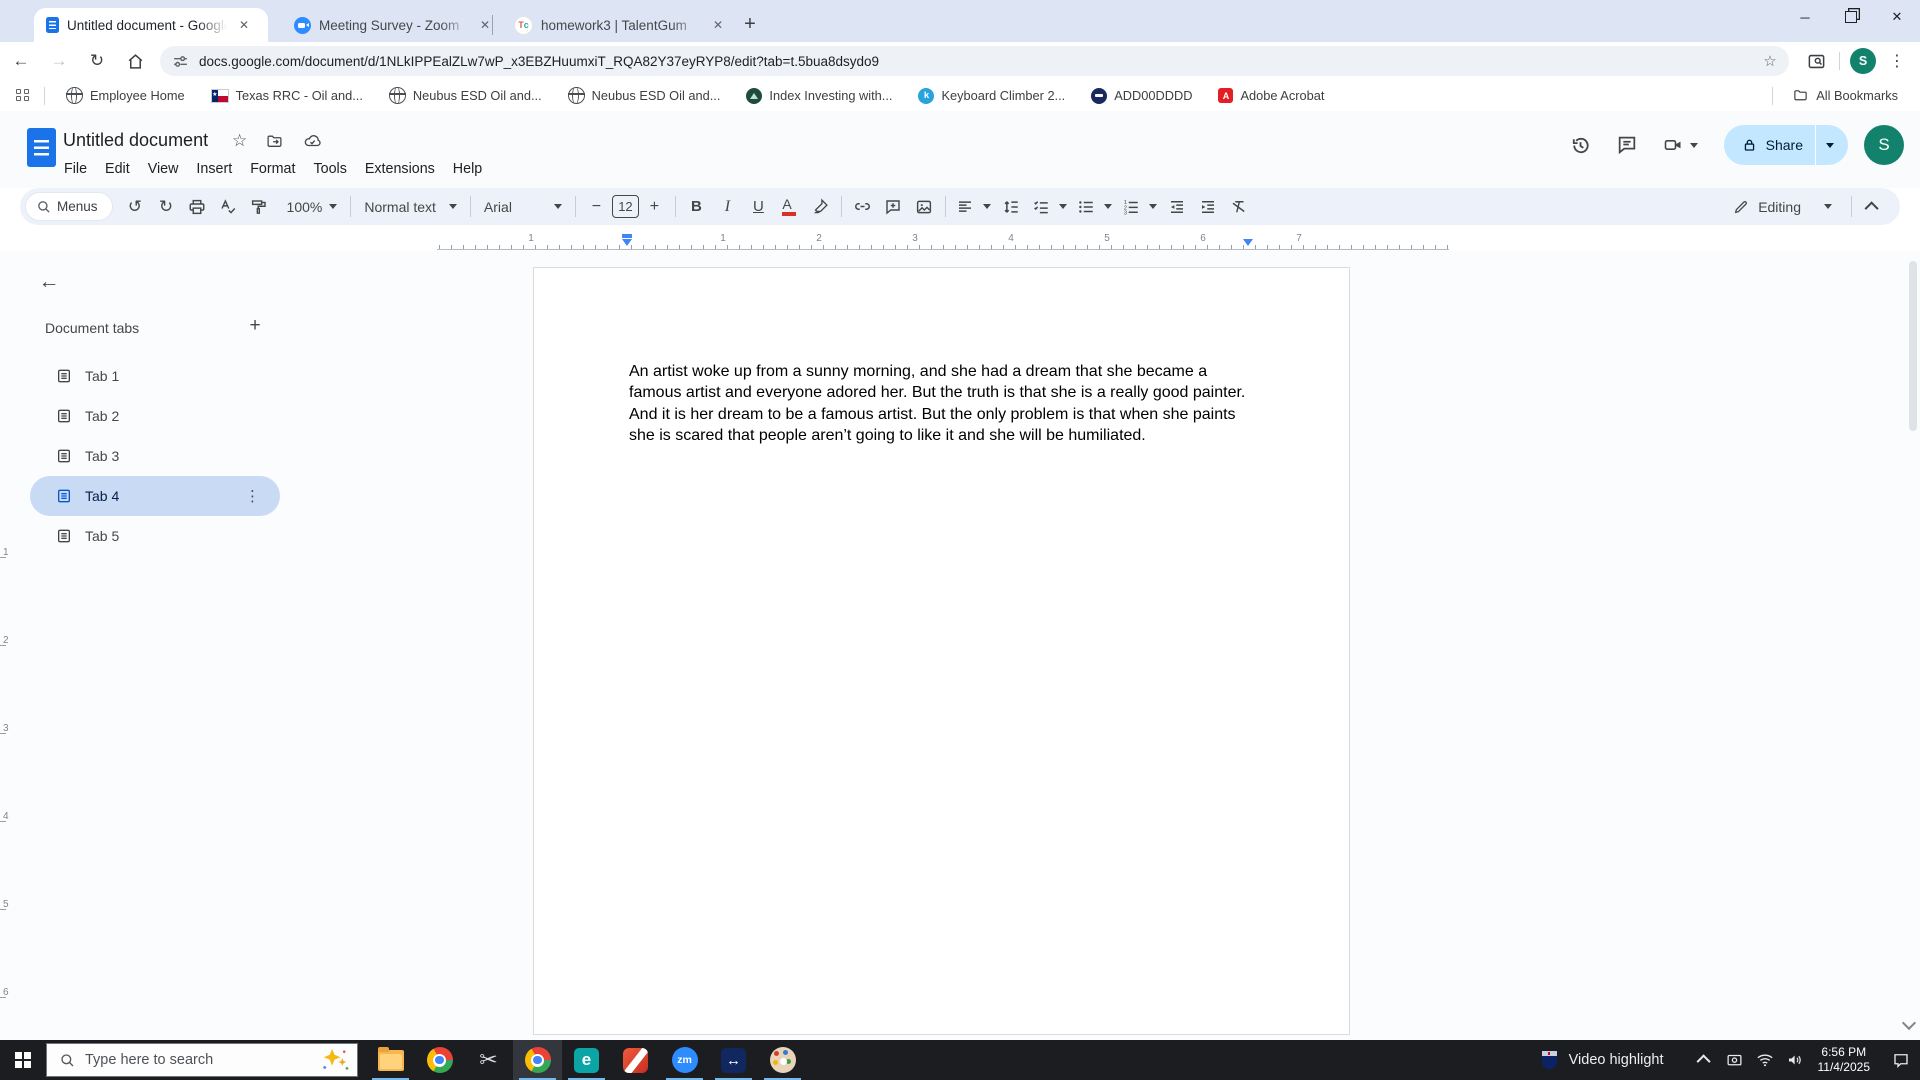 Image resolution: width=1920 pixels, height=1080 pixels. Describe the element at coordinates (272, 169) in the screenshot. I see `menu-format: Format` at that location.